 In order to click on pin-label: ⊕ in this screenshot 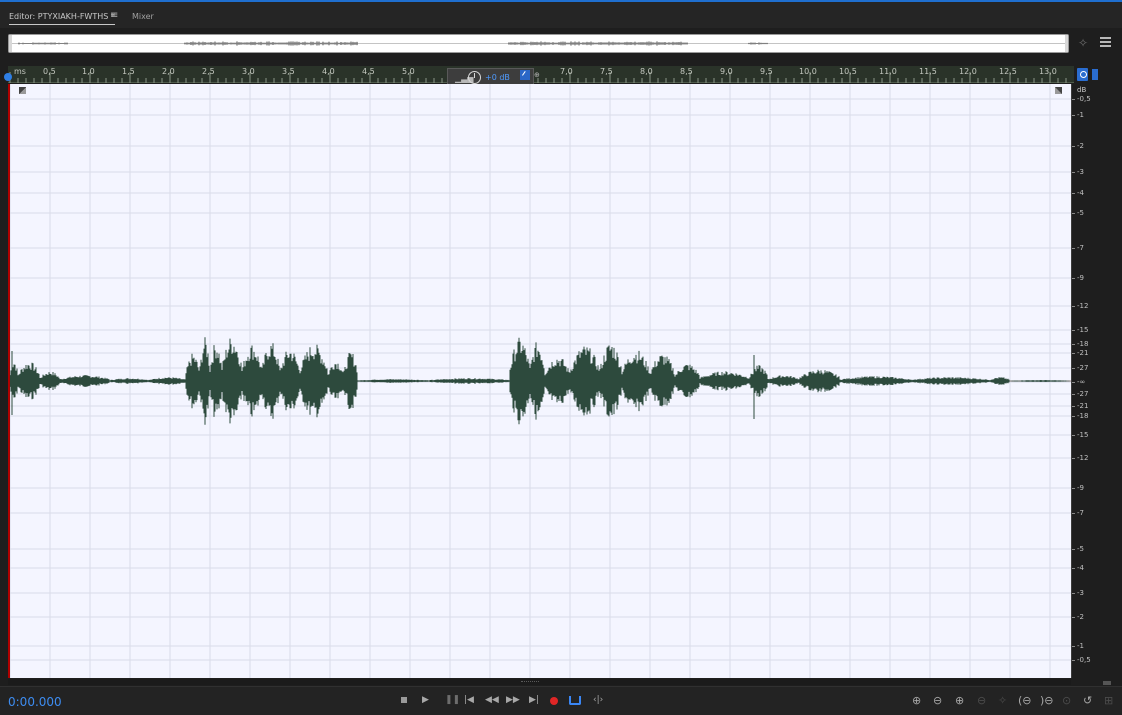, I will do `click(537, 75)`.